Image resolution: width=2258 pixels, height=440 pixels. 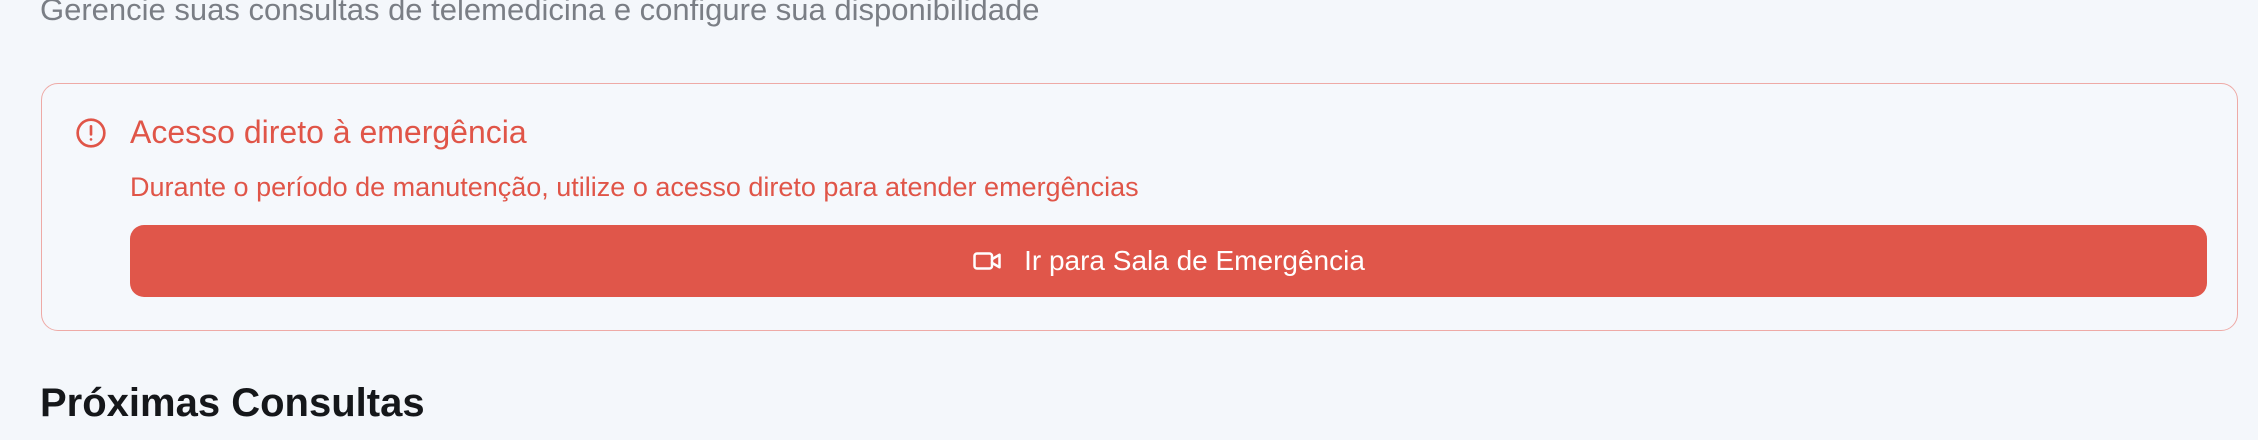 What do you see at coordinates (987, 261) in the screenshot?
I see `video-icon` at bounding box center [987, 261].